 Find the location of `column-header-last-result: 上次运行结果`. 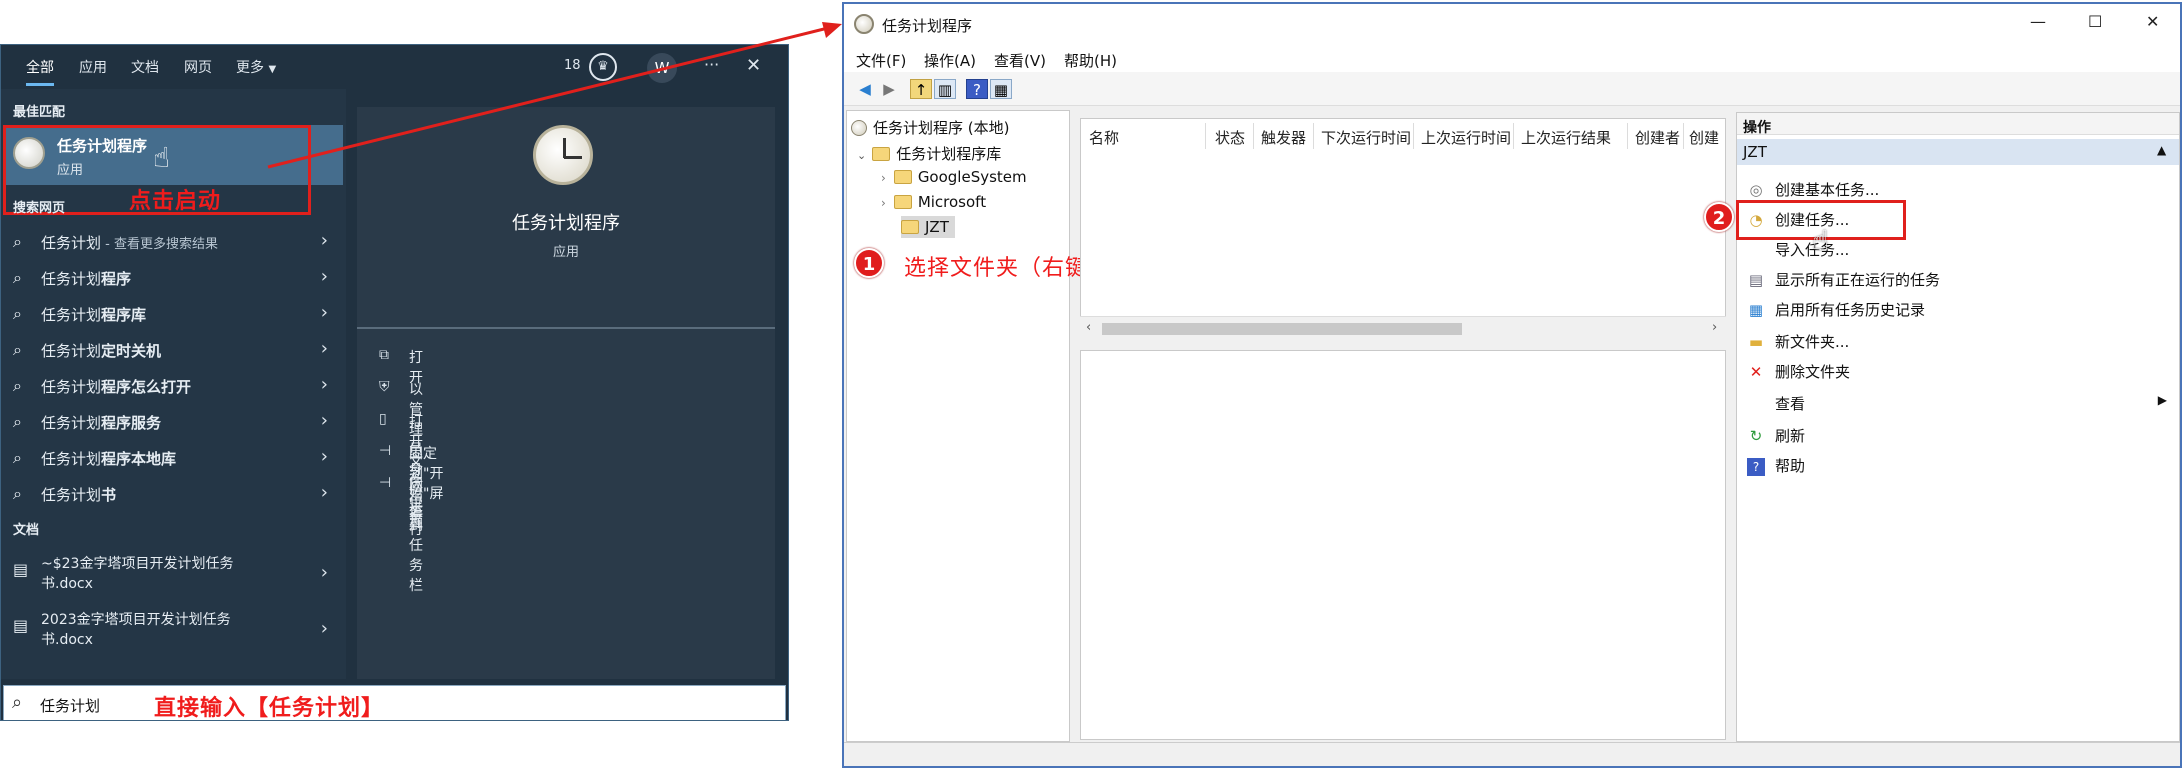

column-header-last-result: 上次运行结果 is located at coordinates (1566, 137).